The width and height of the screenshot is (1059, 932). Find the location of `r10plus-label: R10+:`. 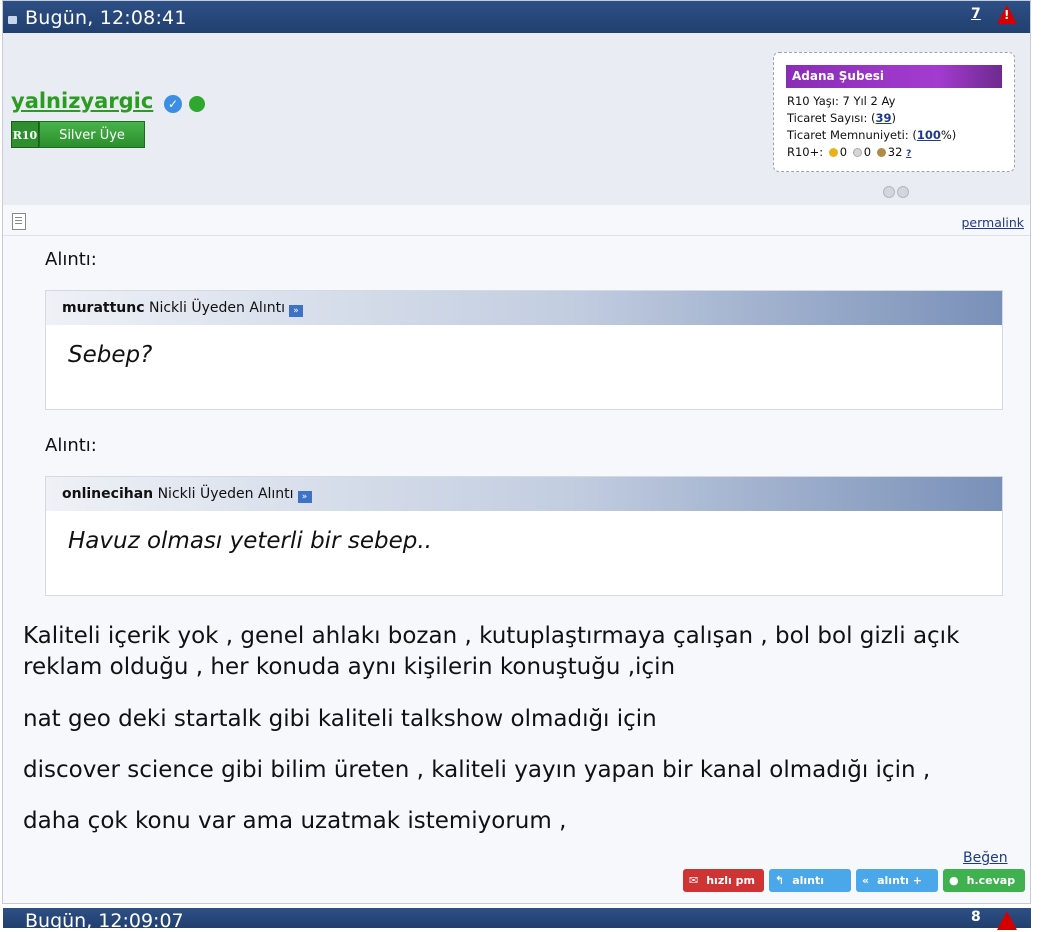

r10plus-label: R10+: is located at coordinates (805, 152).